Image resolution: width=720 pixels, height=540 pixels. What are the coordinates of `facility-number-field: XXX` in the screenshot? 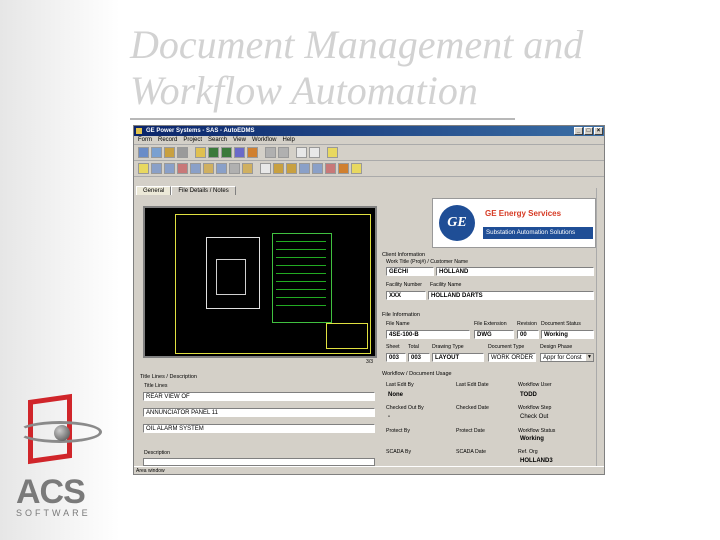 It's located at (406, 295).